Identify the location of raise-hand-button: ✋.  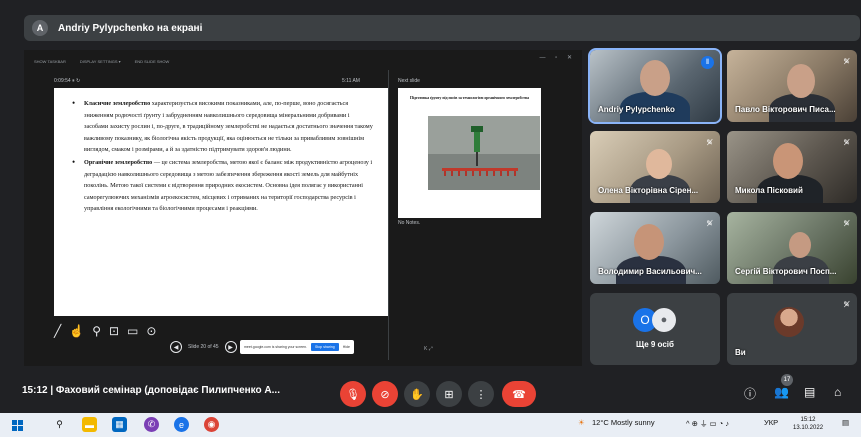
(417, 394).